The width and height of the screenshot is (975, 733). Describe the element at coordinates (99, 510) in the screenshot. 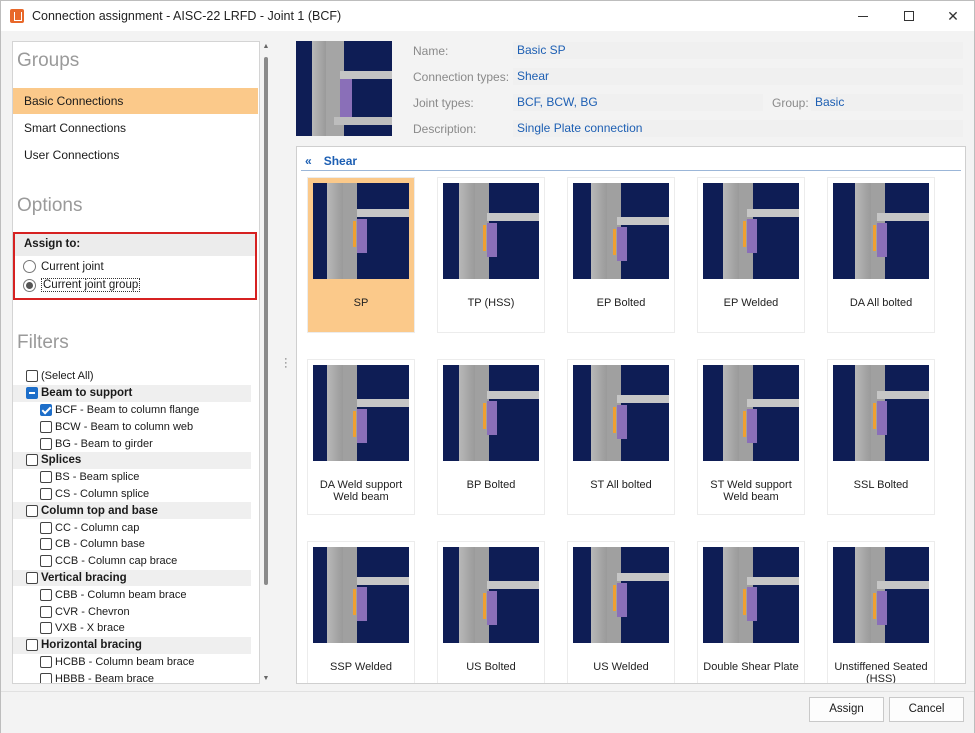

I see `filter-label: Column top and base` at that location.